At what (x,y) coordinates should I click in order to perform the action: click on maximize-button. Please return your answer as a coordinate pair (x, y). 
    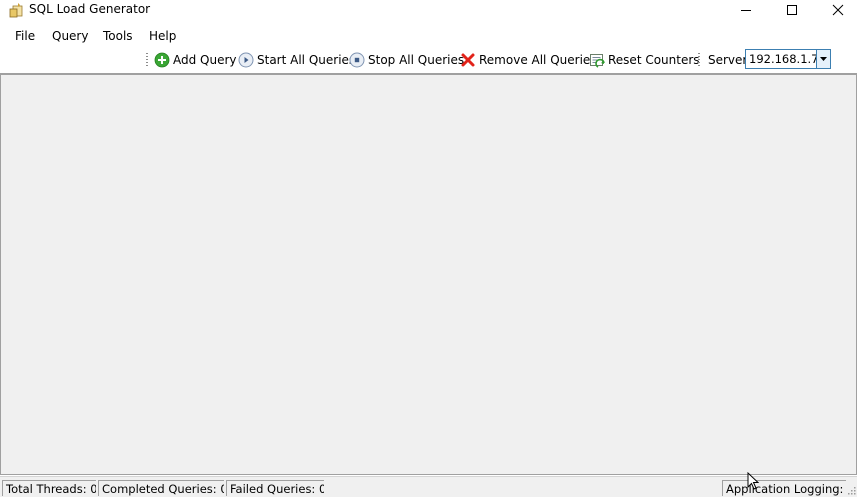
    Looking at the image, I should click on (792, 10).